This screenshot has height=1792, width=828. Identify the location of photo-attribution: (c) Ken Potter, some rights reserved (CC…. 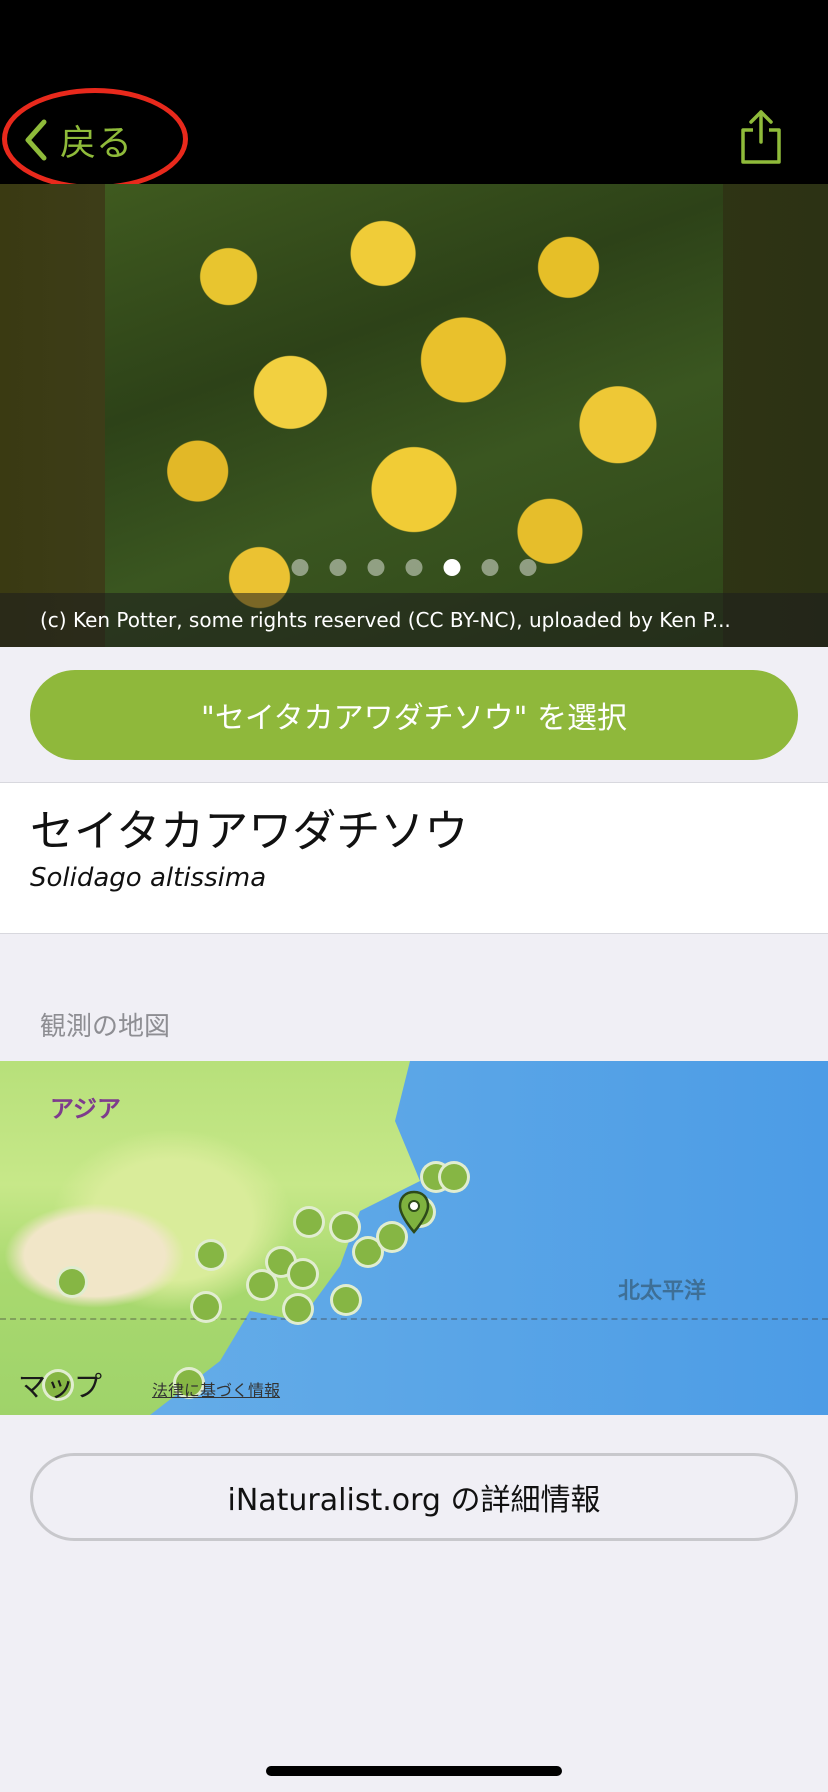
(414, 620).